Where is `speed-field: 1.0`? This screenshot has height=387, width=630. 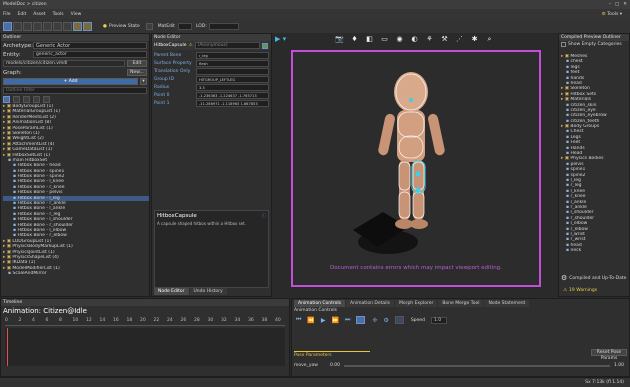 speed-field: 1.0 is located at coordinates (438, 320).